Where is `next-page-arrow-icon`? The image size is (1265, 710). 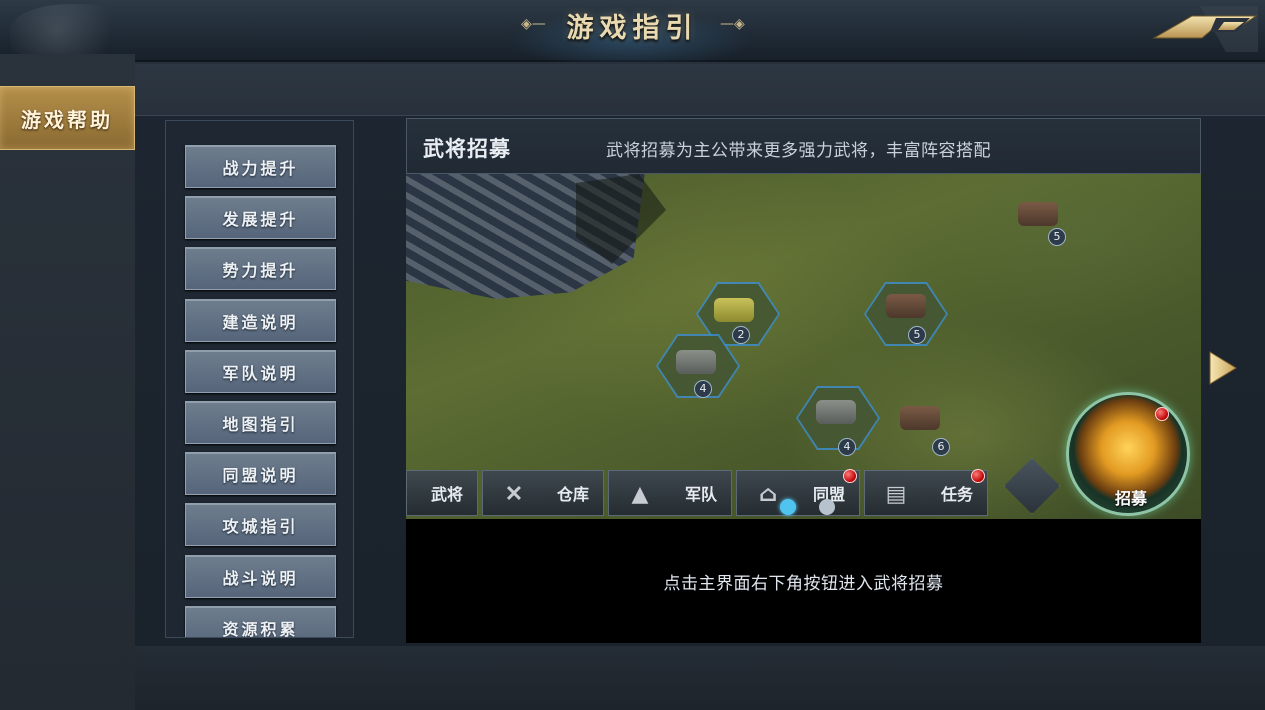 next-page-arrow-icon is located at coordinates (1223, 368).